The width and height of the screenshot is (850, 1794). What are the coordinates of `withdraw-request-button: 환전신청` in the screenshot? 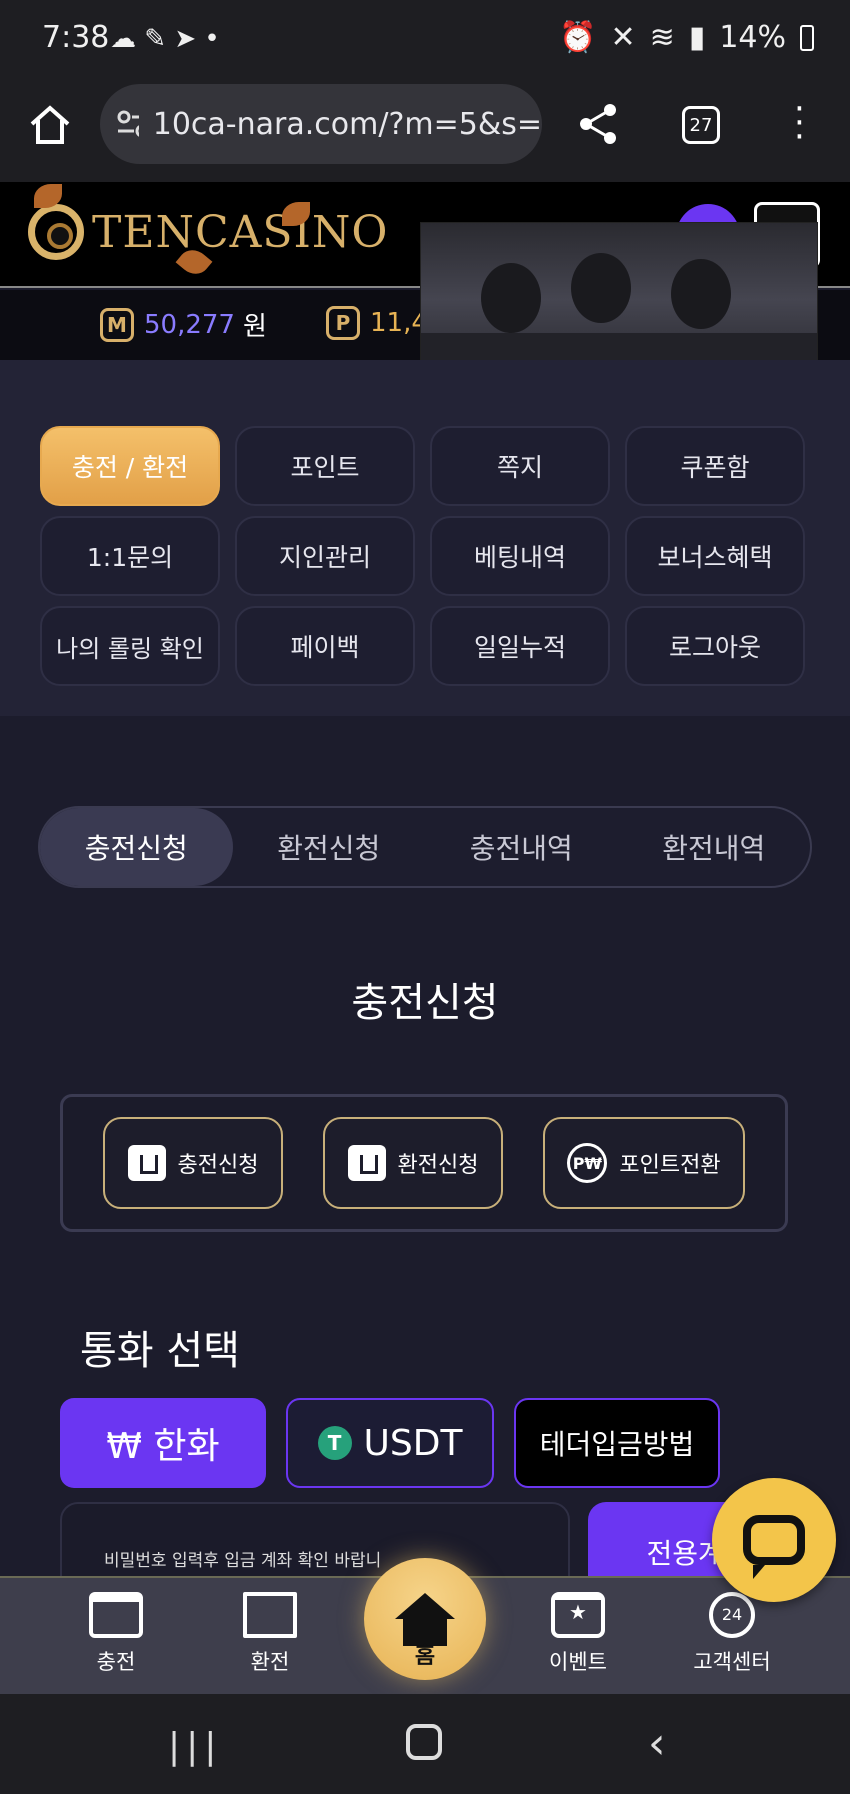 It's located at (413, 1163).